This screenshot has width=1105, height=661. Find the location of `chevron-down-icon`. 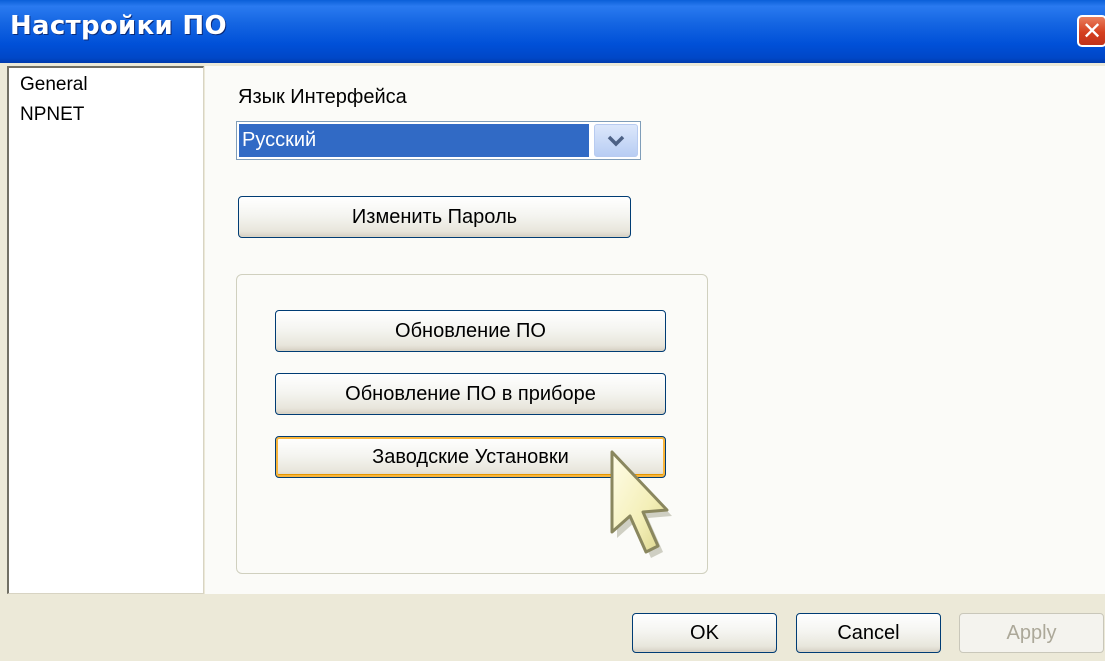

chevron-down-icon is located at coordinates (616, 141).